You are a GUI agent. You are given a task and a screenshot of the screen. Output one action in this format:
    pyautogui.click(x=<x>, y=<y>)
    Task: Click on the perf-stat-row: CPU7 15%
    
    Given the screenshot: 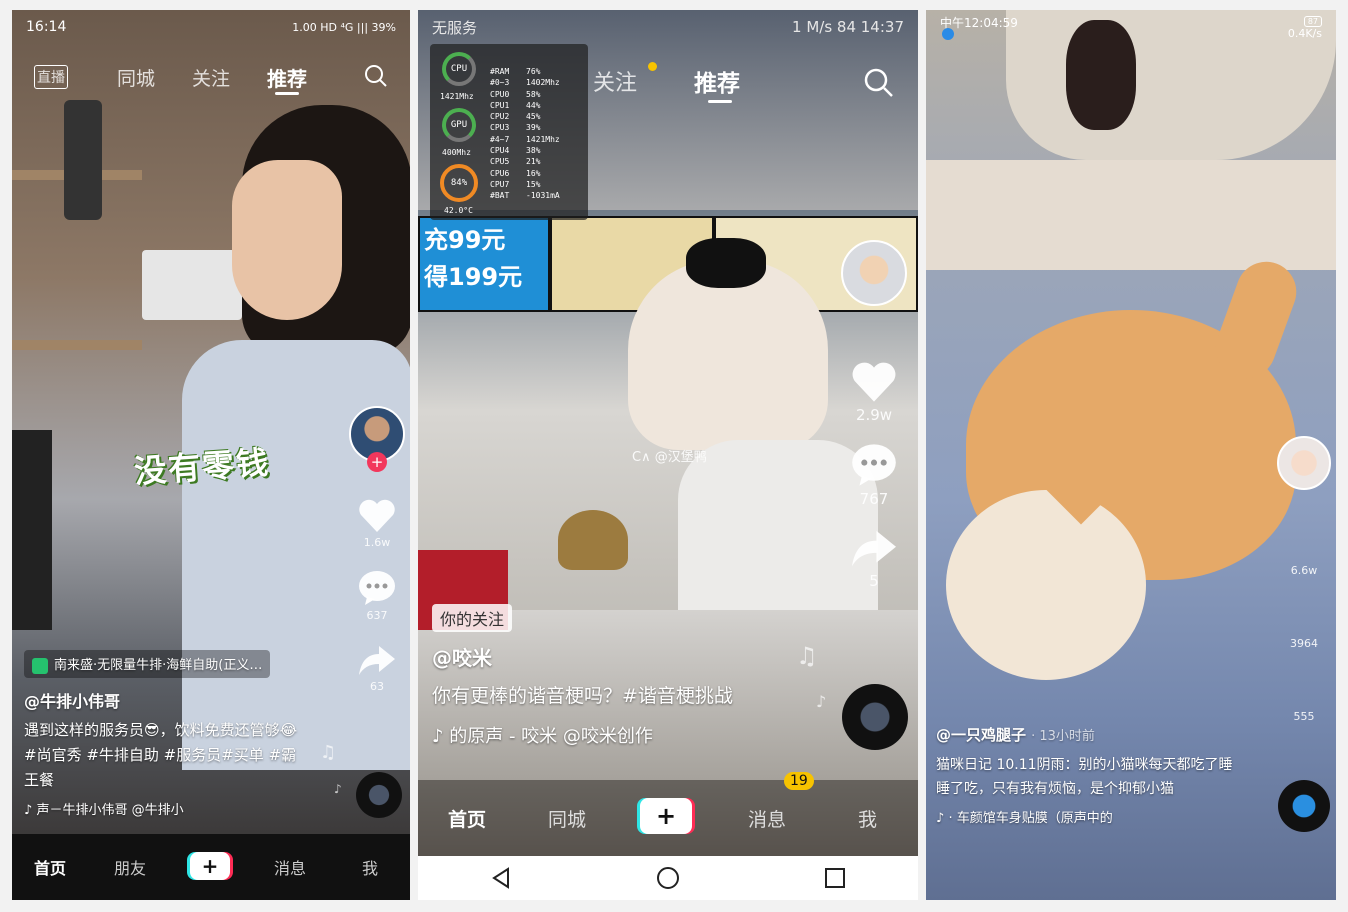 What is the action you would take?
    pyautogui.click(x=525, y=184)
    